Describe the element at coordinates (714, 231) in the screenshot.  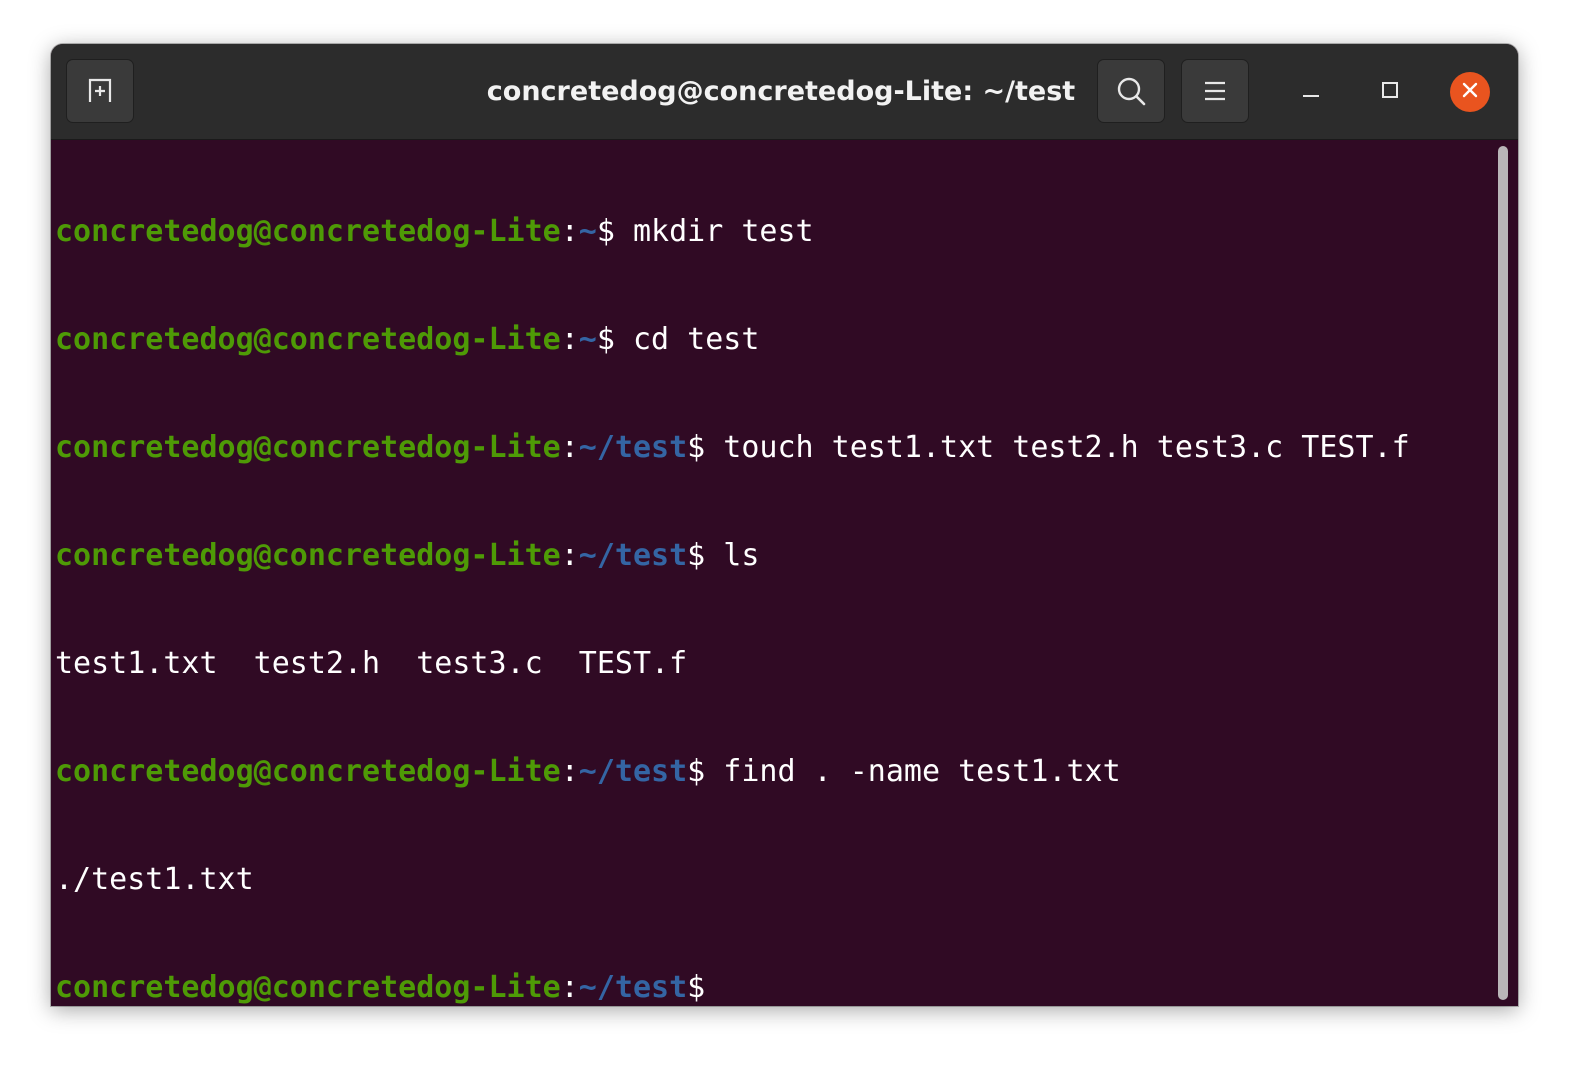
I see `command-text: mkdir test` at that location.